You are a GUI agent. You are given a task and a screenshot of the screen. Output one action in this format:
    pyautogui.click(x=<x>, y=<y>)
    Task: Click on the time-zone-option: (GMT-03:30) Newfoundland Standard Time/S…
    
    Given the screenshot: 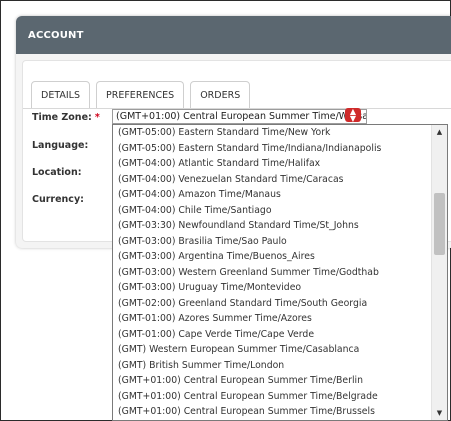 What is the action you would take?
    pyautogui.click(x=271, y=226)
    